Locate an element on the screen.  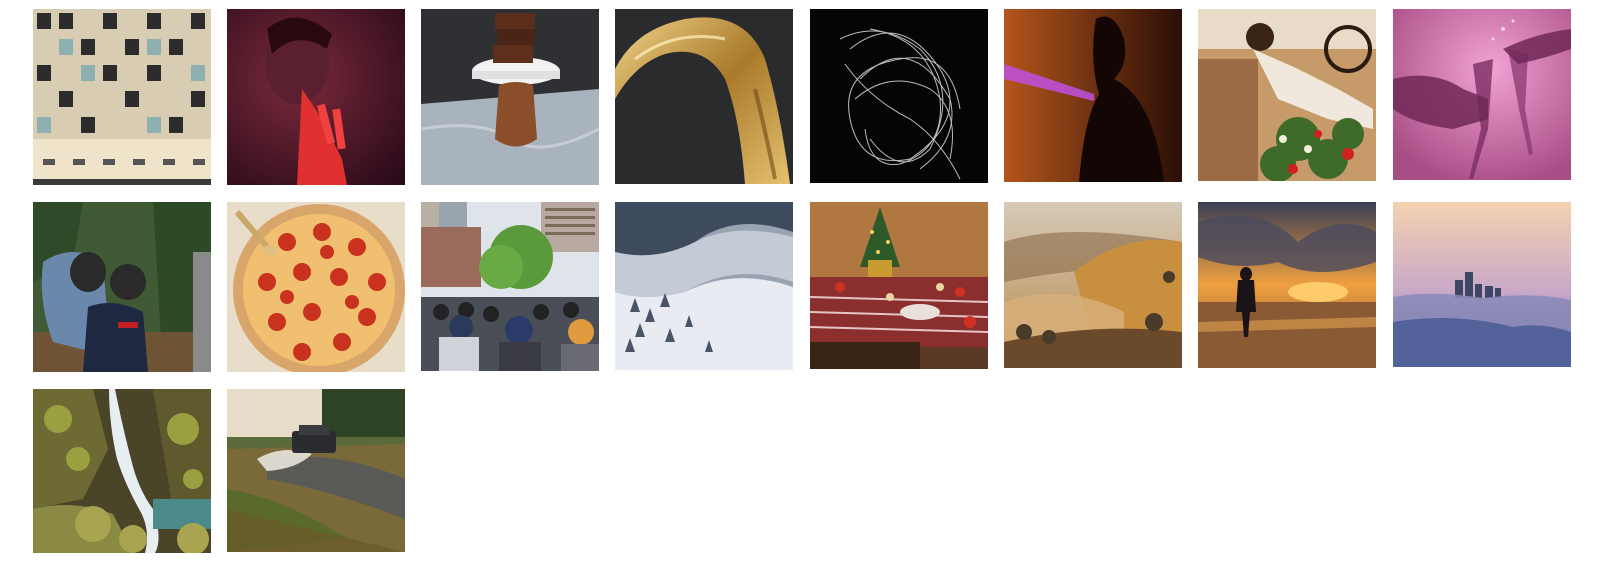
gallery-tile-vintage-car-dust is located at coordinates (316, 470).